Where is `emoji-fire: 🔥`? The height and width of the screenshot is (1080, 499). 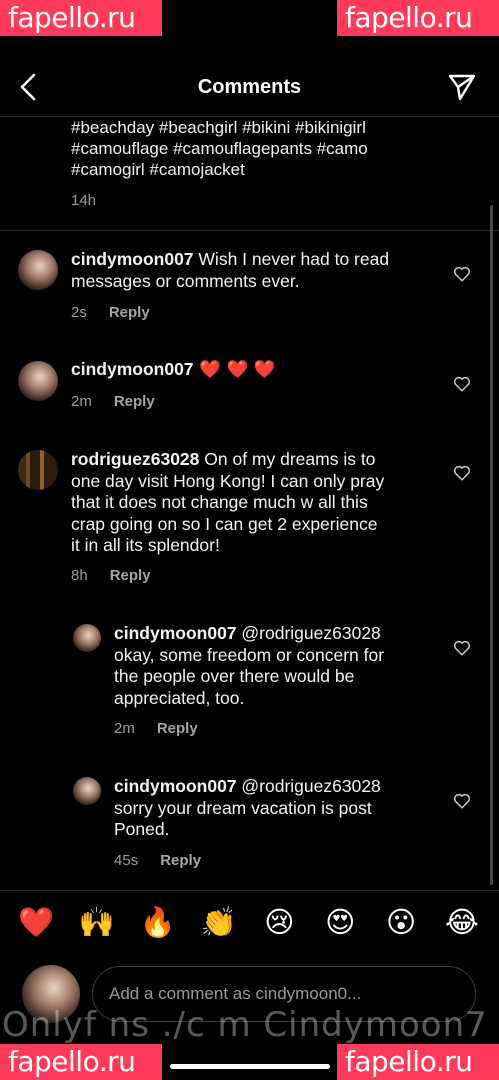
emoji-fire: 🔥 is located at coordinates (158, 923).